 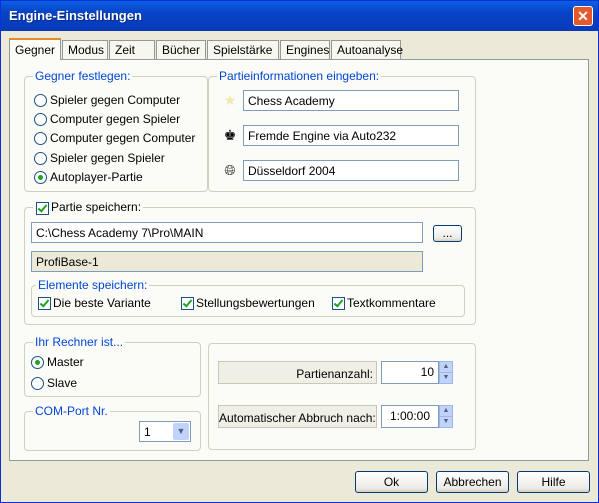 What do you see at coordinates (230, 100) in the screenshot?
I see `star-icon: ★` at bounding box center [230, 100].